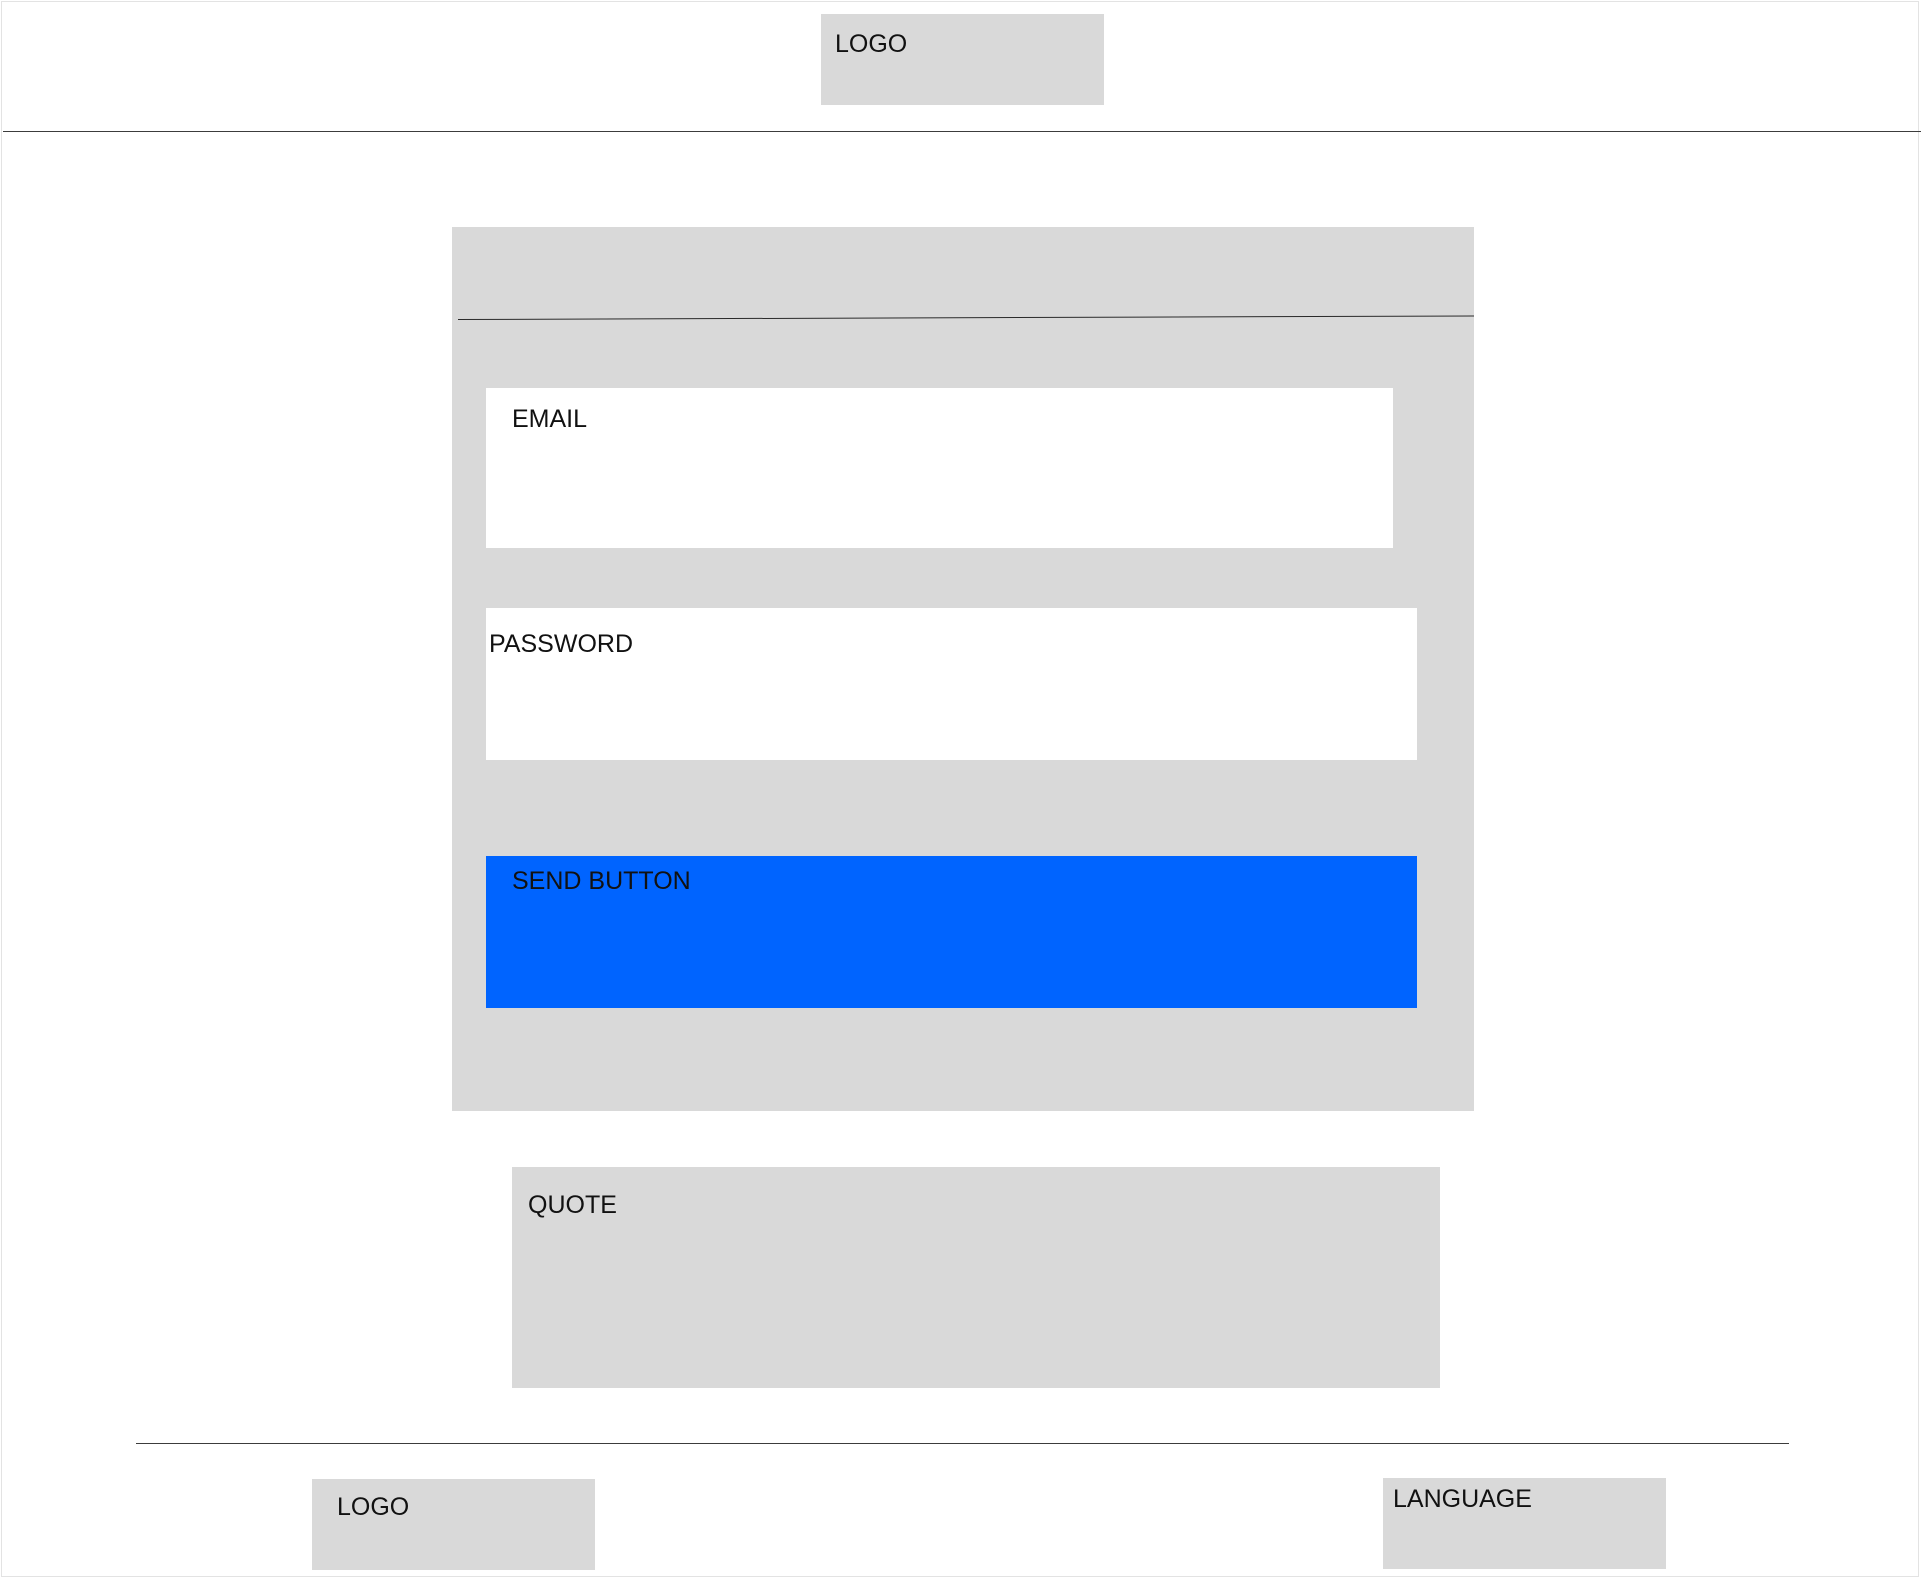  I want to click on header-logo: LOGO, so click(962, 59).